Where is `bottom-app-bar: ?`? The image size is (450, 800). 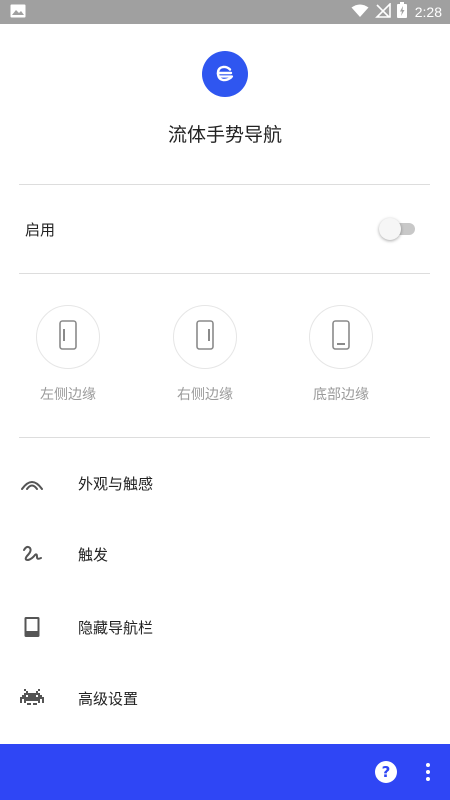 bottom-app-bar: ? is located at coordinates (225, 772).